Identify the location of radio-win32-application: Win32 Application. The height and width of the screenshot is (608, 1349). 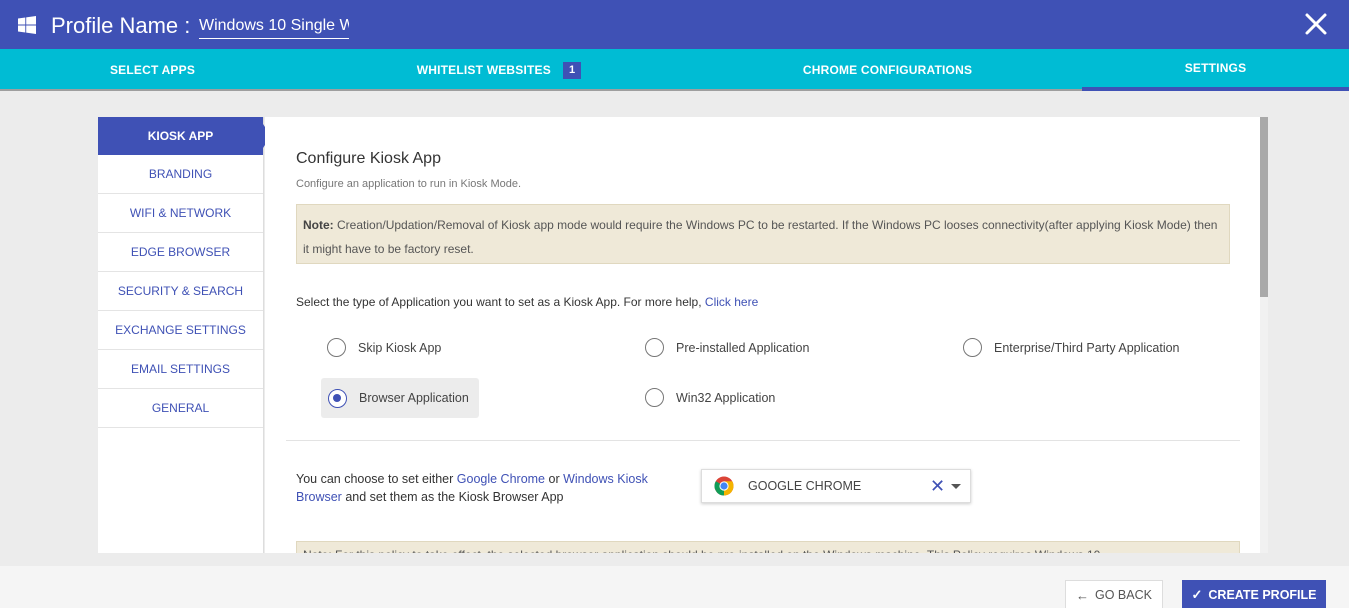
(710, 397).